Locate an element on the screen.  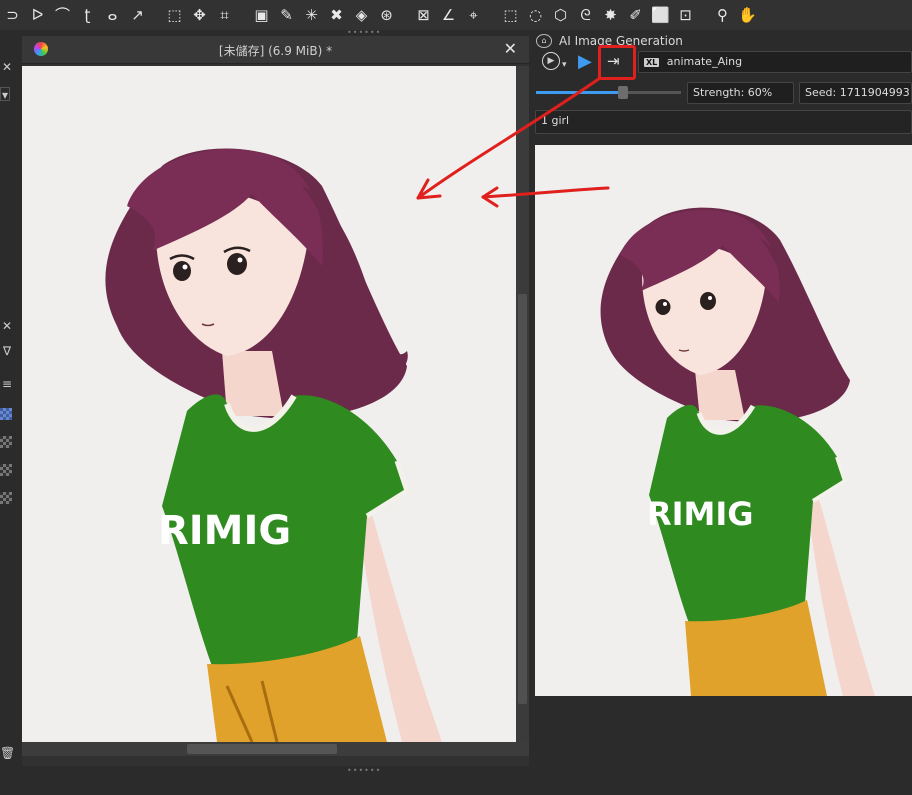
gradient-icon: ▣ is located at coordinates (261, 15).